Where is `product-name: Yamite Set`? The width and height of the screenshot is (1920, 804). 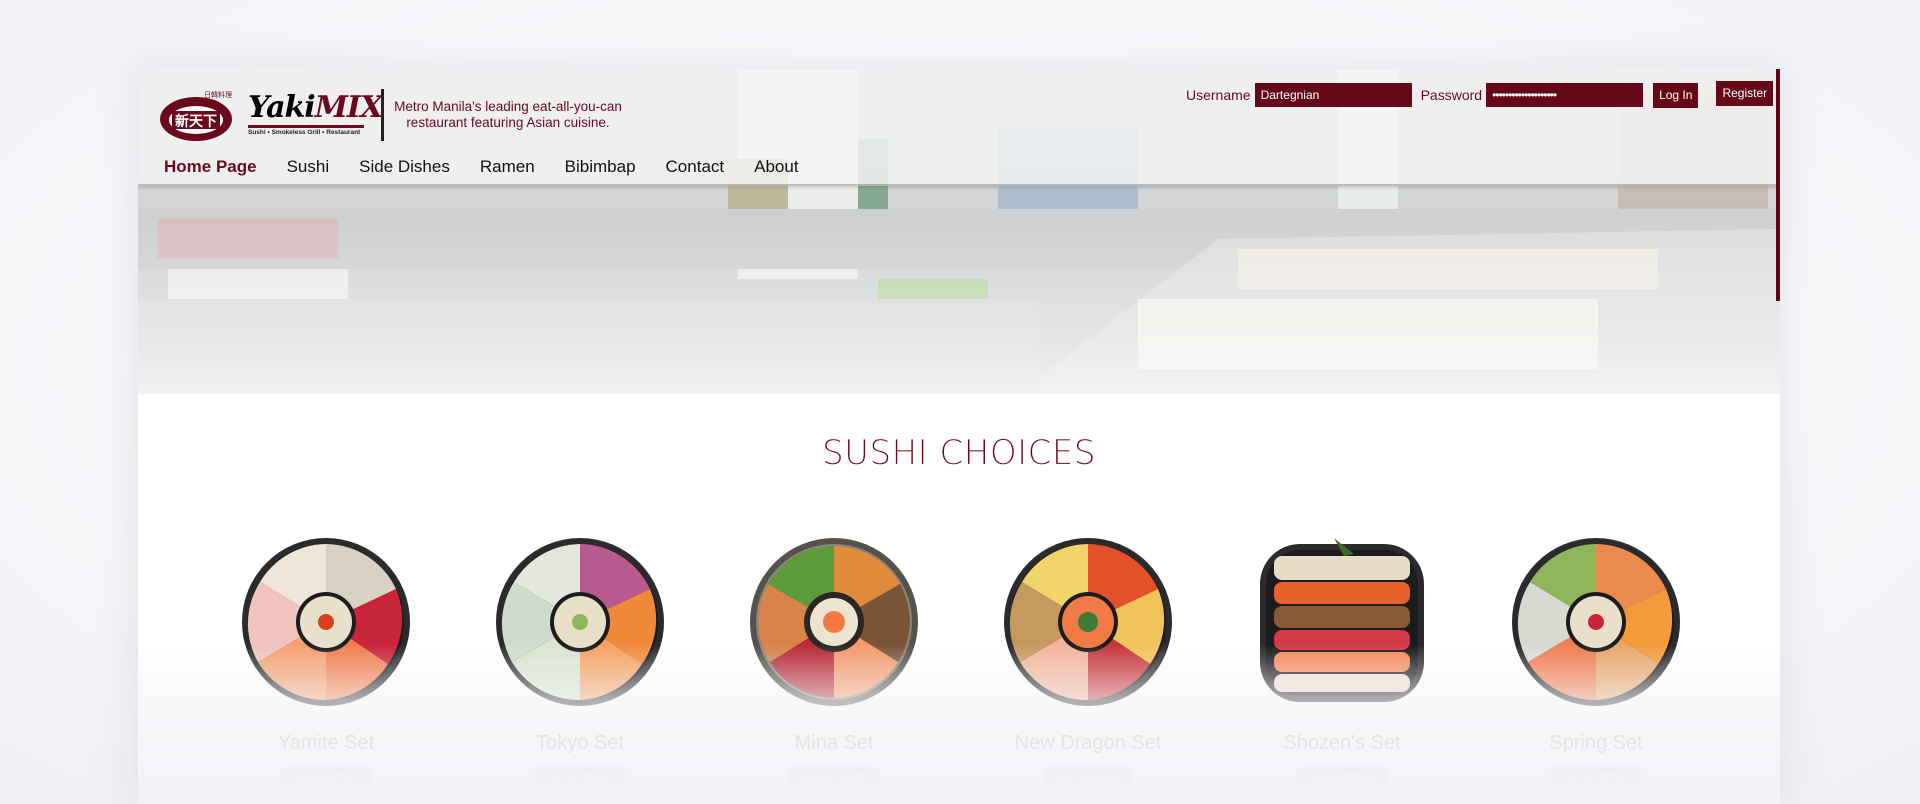
product-name: Yamite Set is located at coordinates (326, 743).